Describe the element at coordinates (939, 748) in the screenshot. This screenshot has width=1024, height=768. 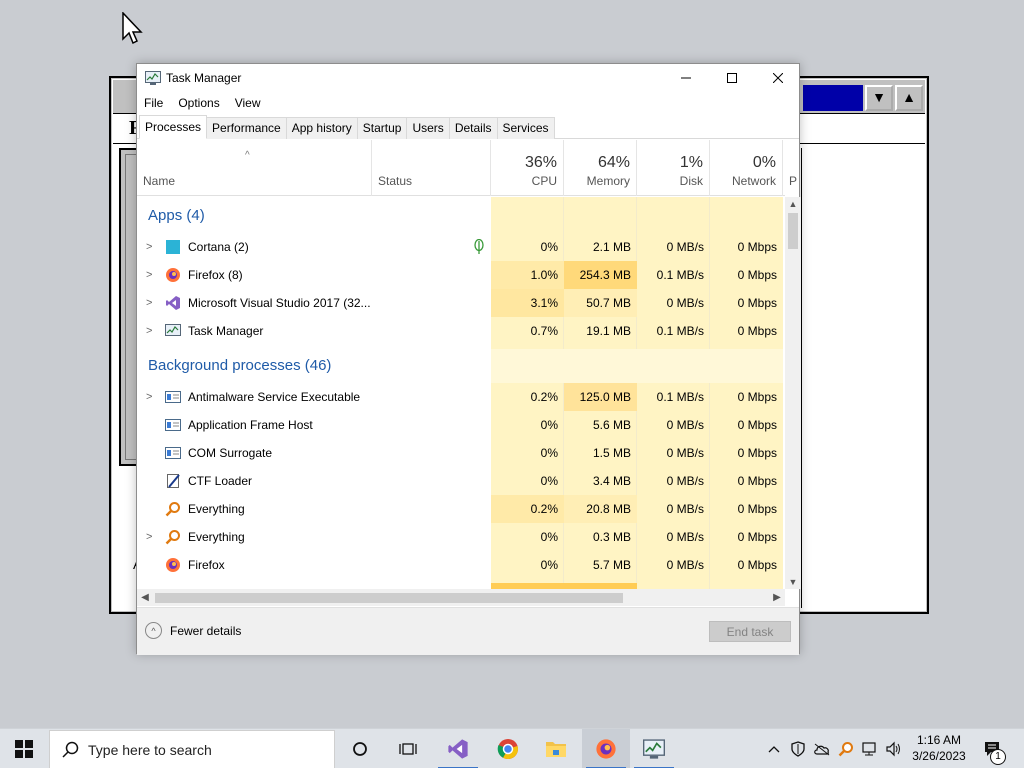
I see `taskbar-clock: 1:16 AM 3/26/2023` at that location.